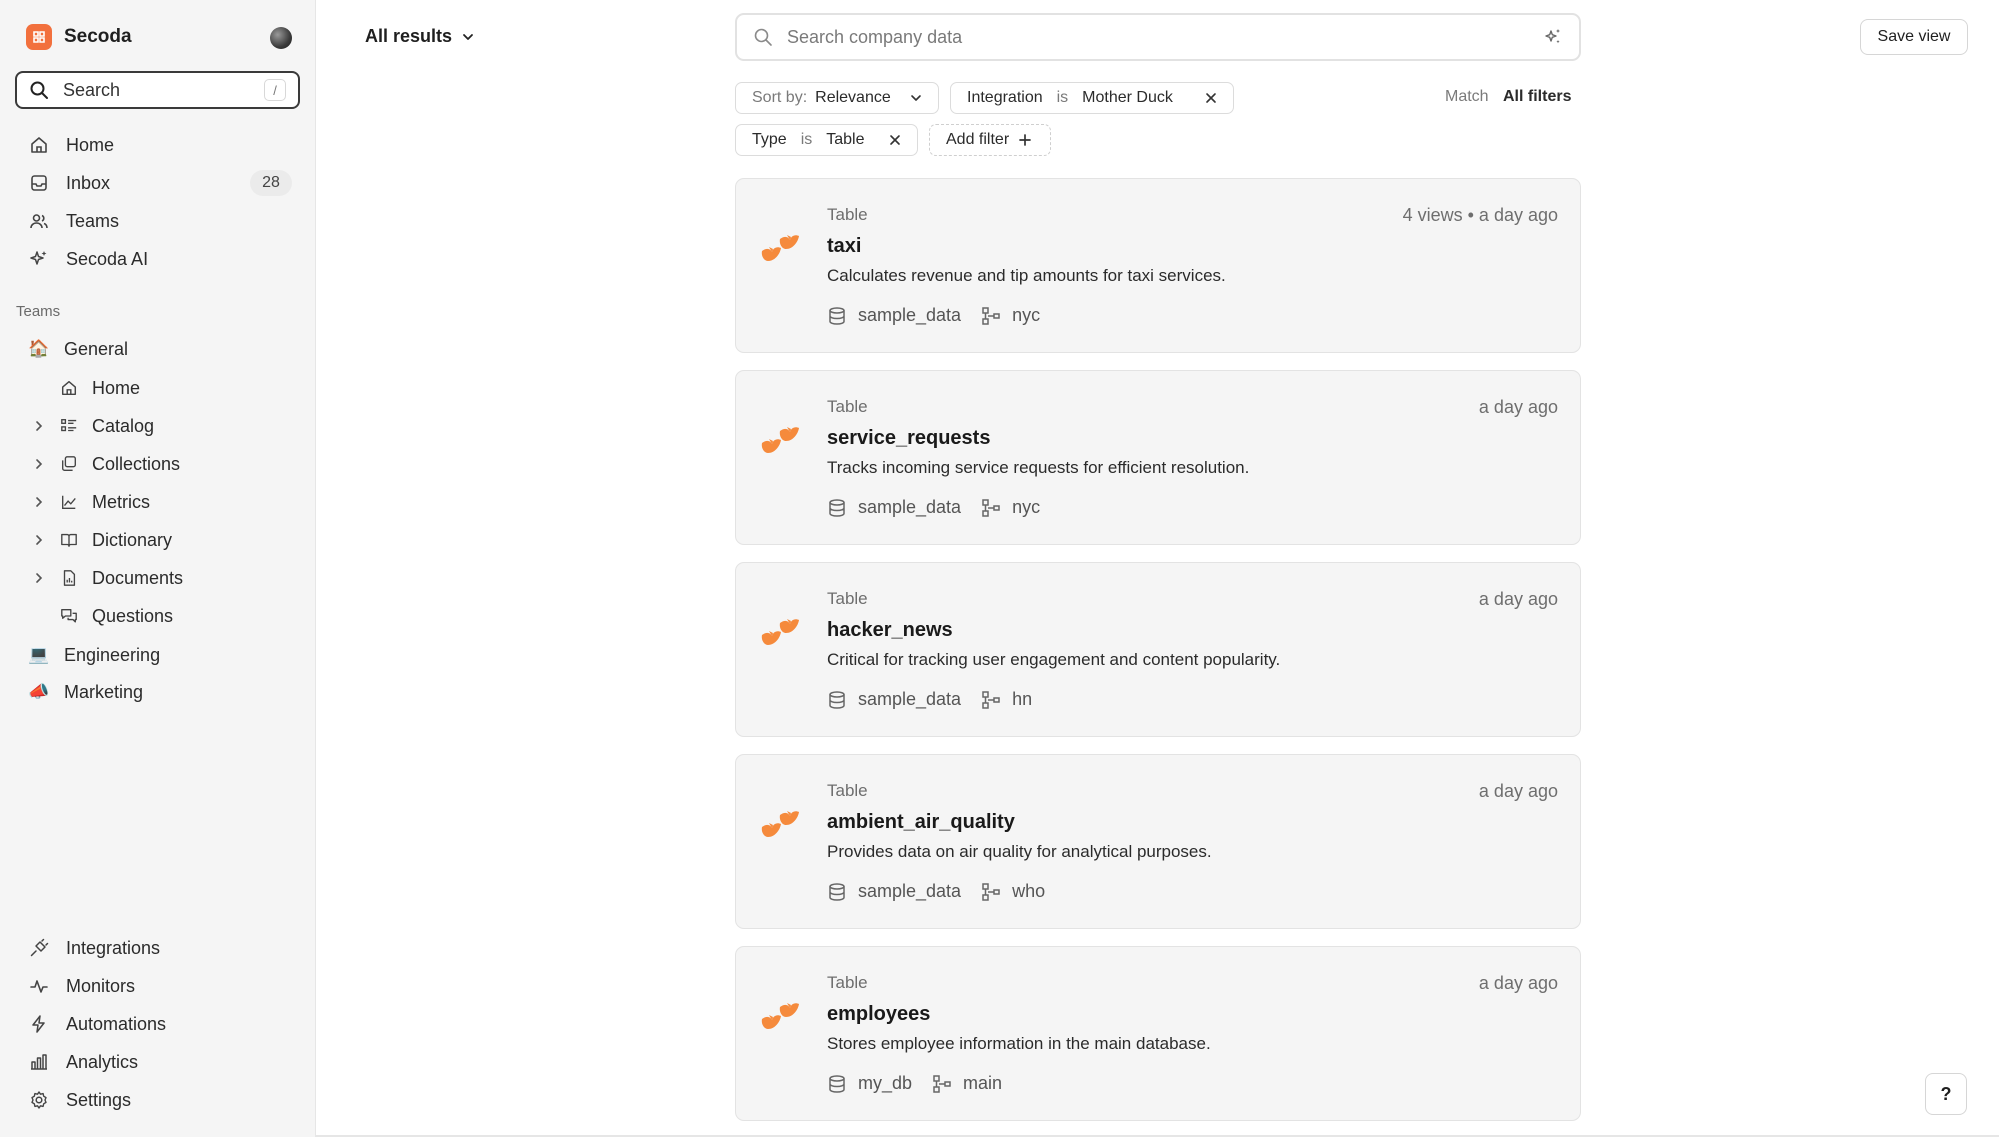  I want to click on type-filter-chip: Type is Table, so click(826, 140).